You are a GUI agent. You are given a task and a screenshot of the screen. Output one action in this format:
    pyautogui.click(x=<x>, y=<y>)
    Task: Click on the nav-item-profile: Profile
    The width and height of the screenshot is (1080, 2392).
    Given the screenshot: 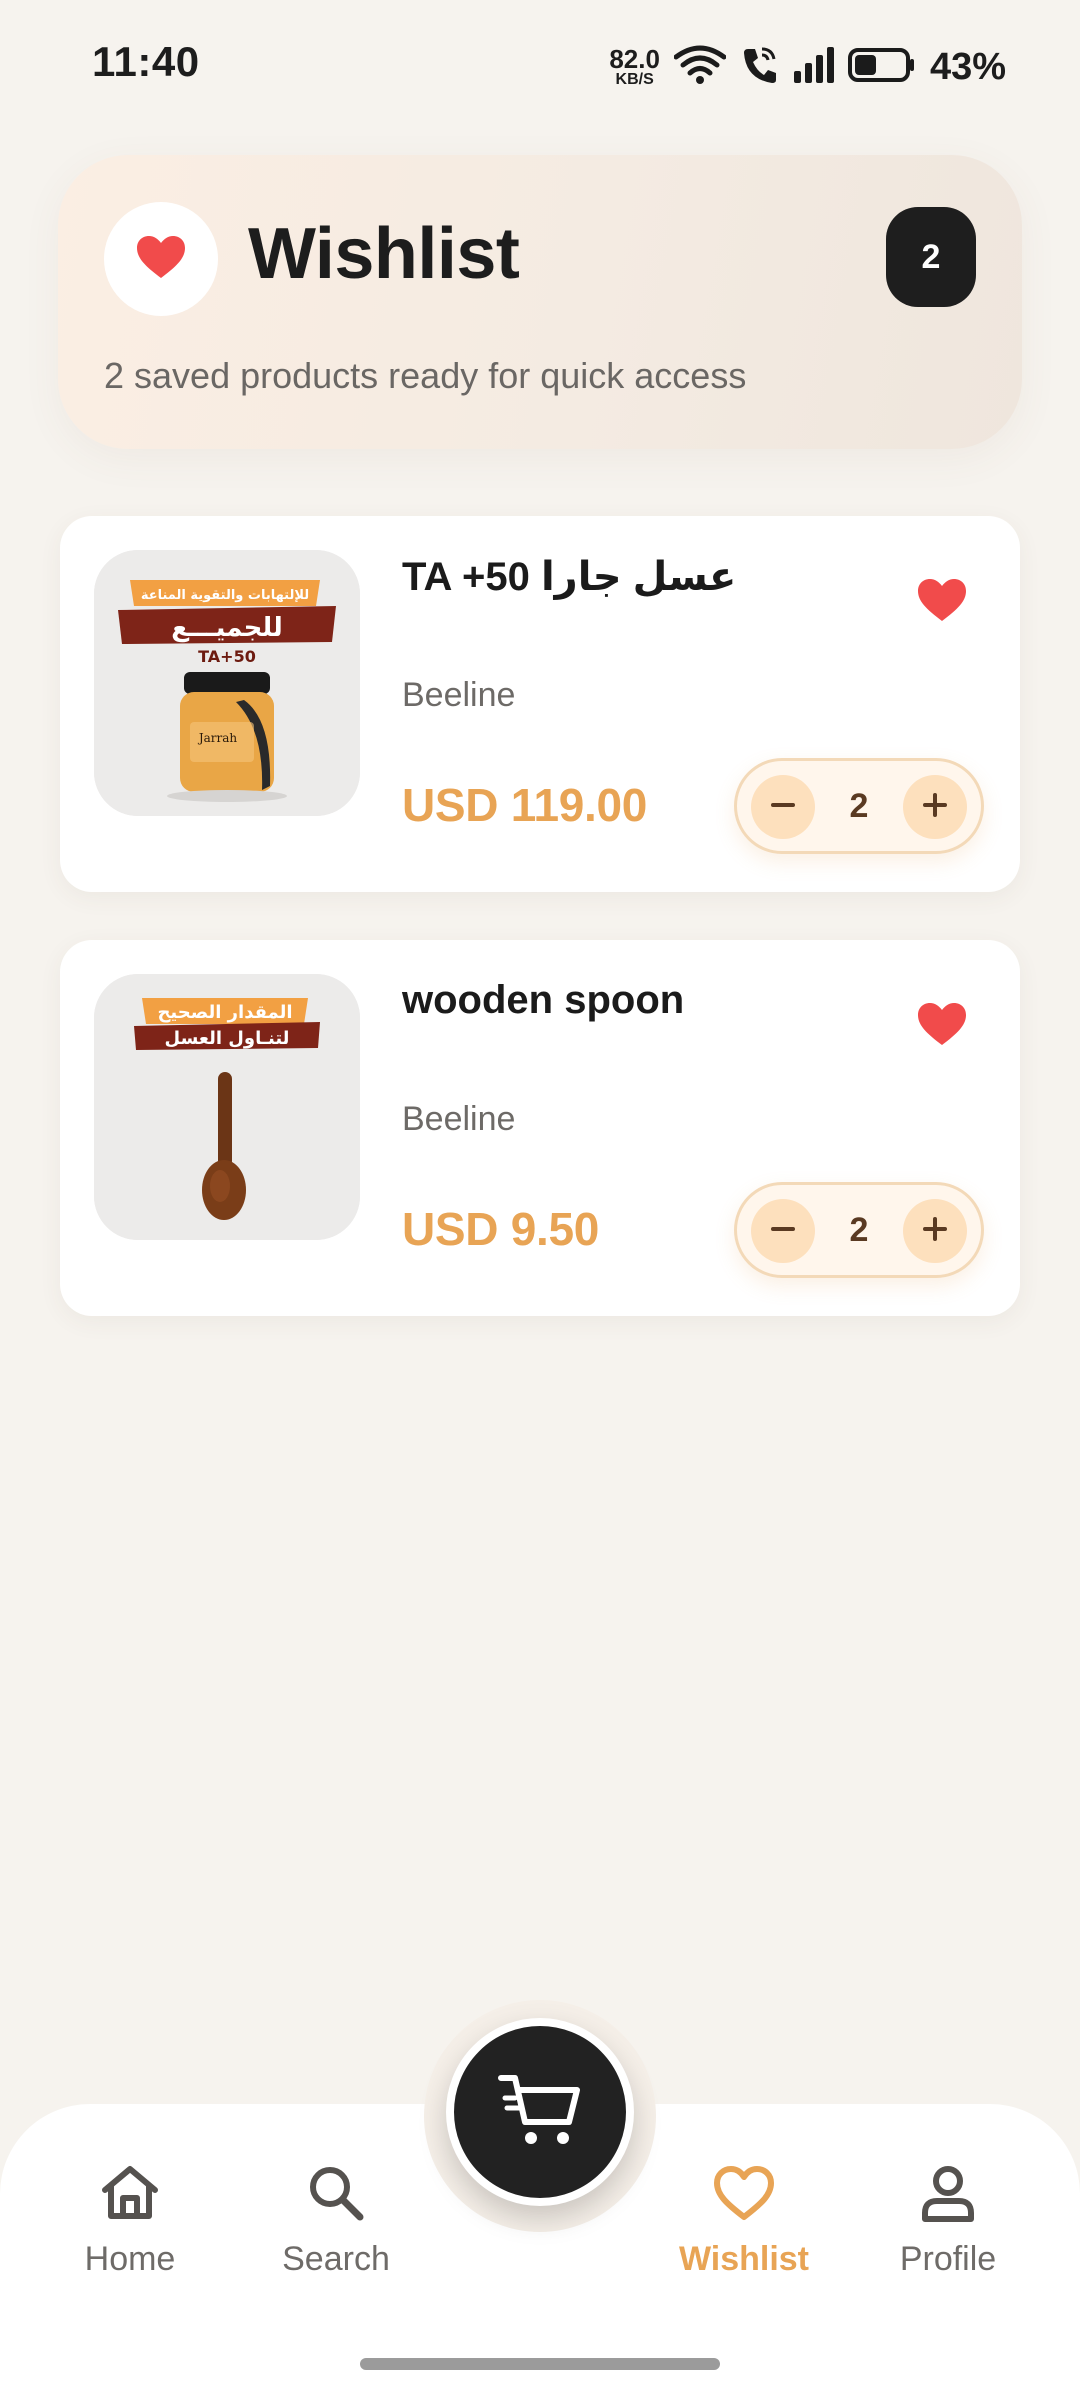 What is the action you would take?
    pyautogui.click(x=948, y=2219)
    